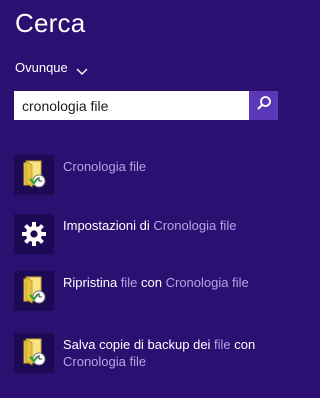 The image size is (320, 398). Describe the element at coordinates (139, 344) in the screenshot. I see `result-text-part: Salva copie di backup dei` at that location.